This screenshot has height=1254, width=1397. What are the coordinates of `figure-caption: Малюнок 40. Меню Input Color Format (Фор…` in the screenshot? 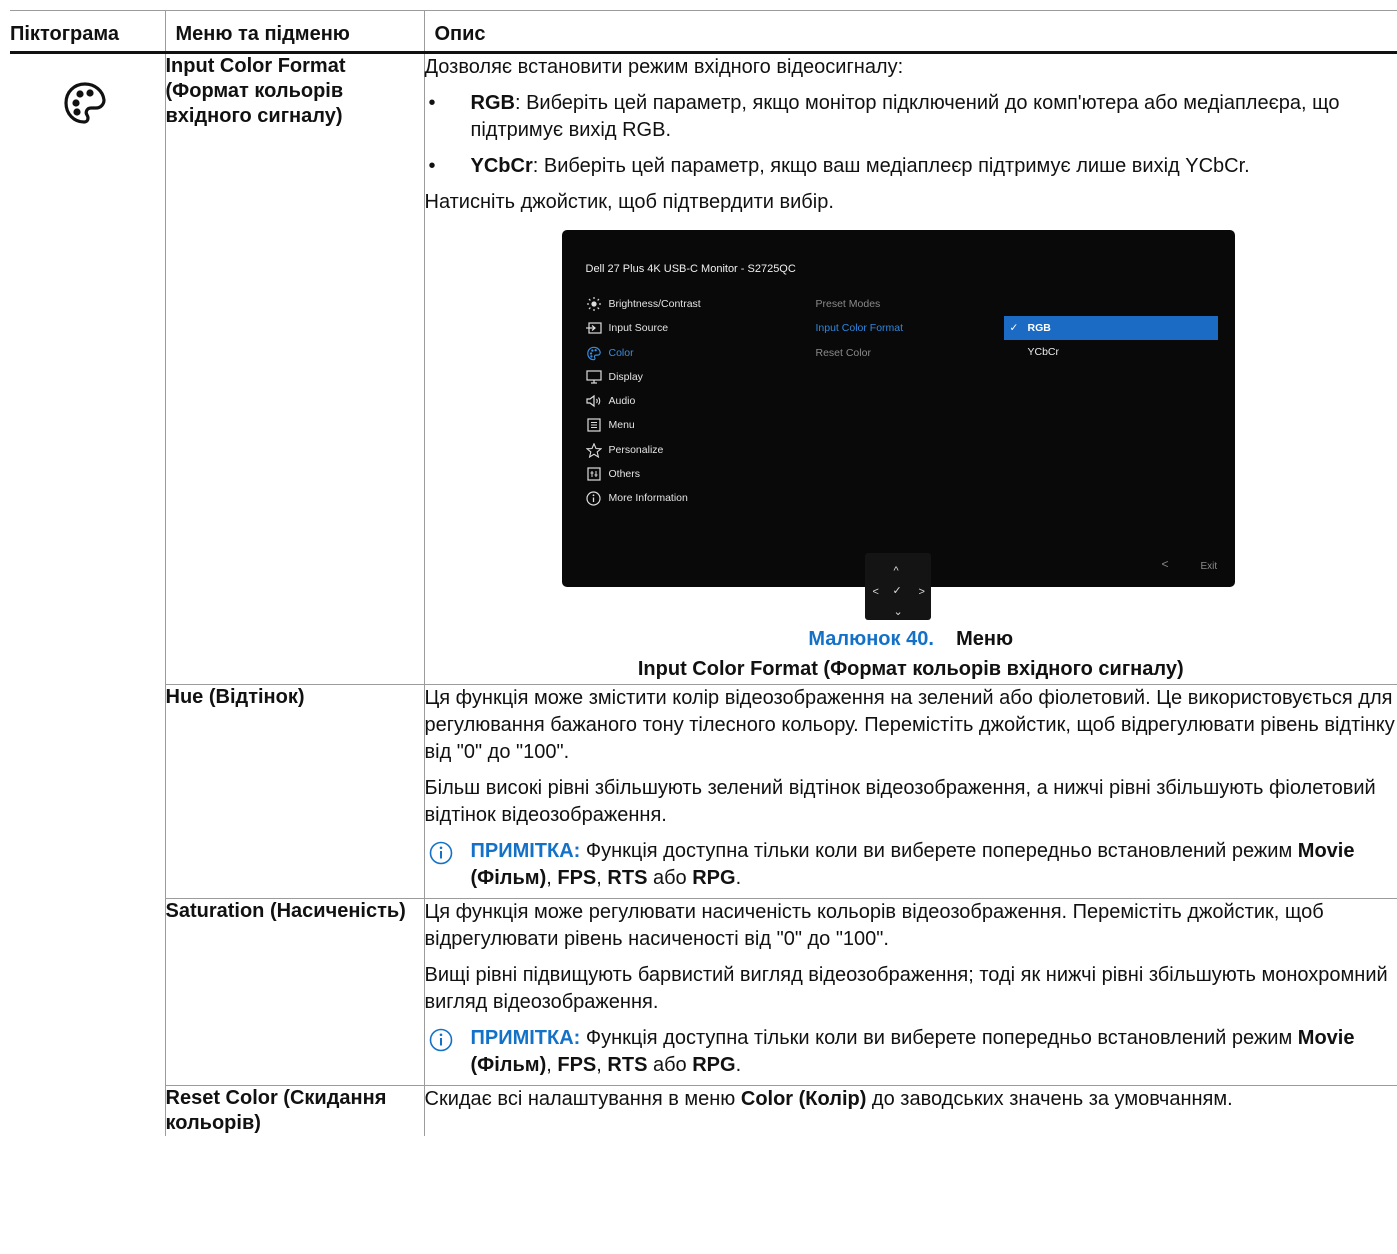 It's located at (911, 654).